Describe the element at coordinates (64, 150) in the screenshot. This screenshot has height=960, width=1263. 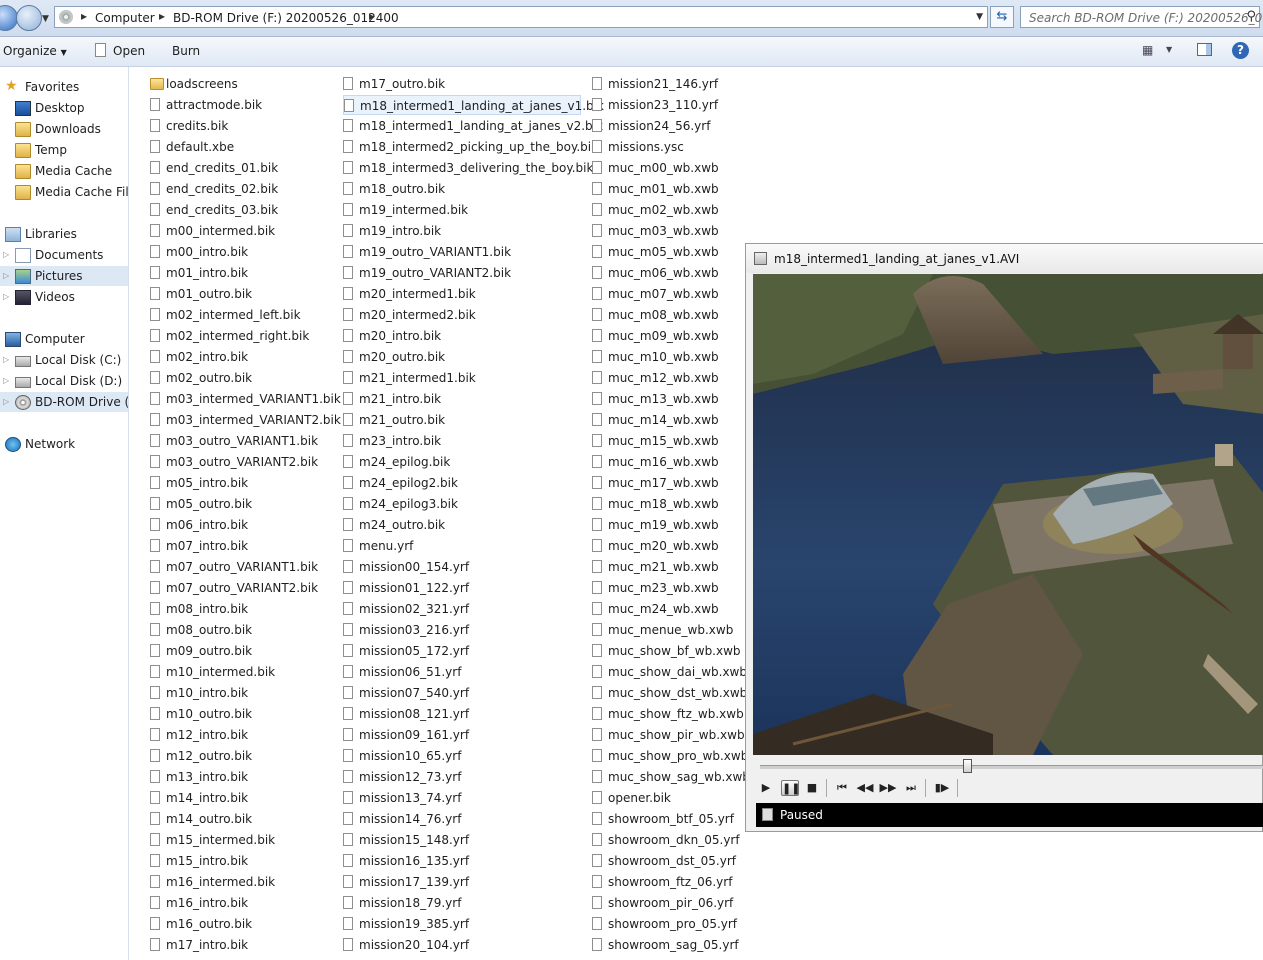
I see `nav-item-temp: Temp` at that location.